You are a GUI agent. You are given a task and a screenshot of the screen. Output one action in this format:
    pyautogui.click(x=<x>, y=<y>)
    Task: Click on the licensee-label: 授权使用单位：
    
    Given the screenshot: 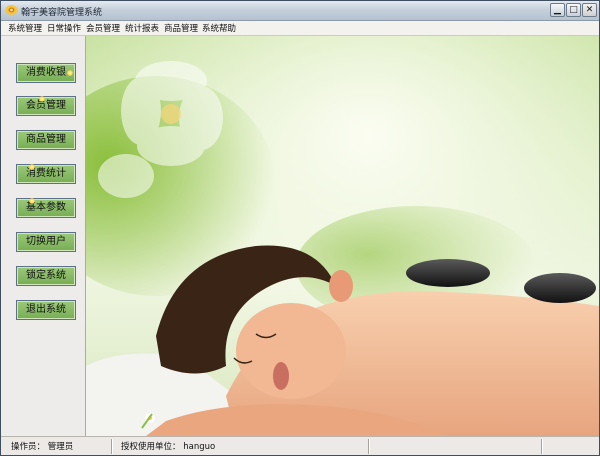 What is the action you would take?
    pyautogui.click(x=151, y=447)
    